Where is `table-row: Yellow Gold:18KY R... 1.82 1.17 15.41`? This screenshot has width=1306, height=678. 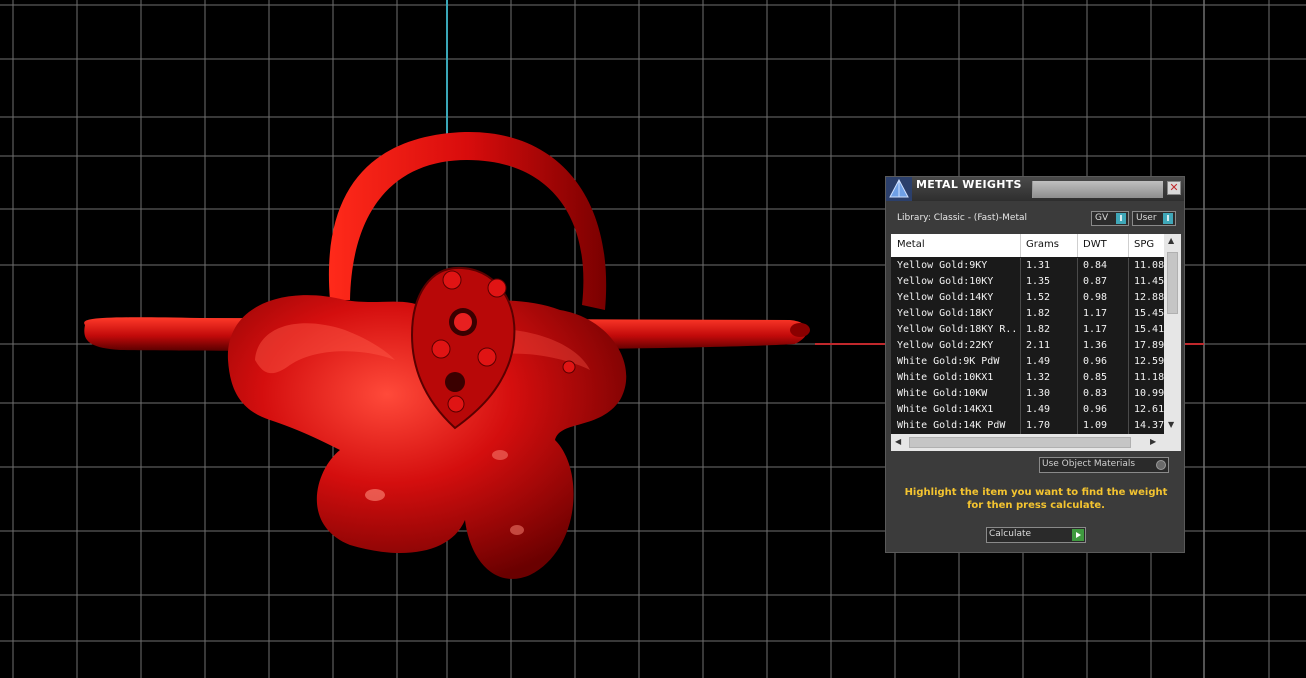 table-row: Yellow Gold:18KY R... 1.82 1.17 15.41 is located at coordinates (1027, 330).